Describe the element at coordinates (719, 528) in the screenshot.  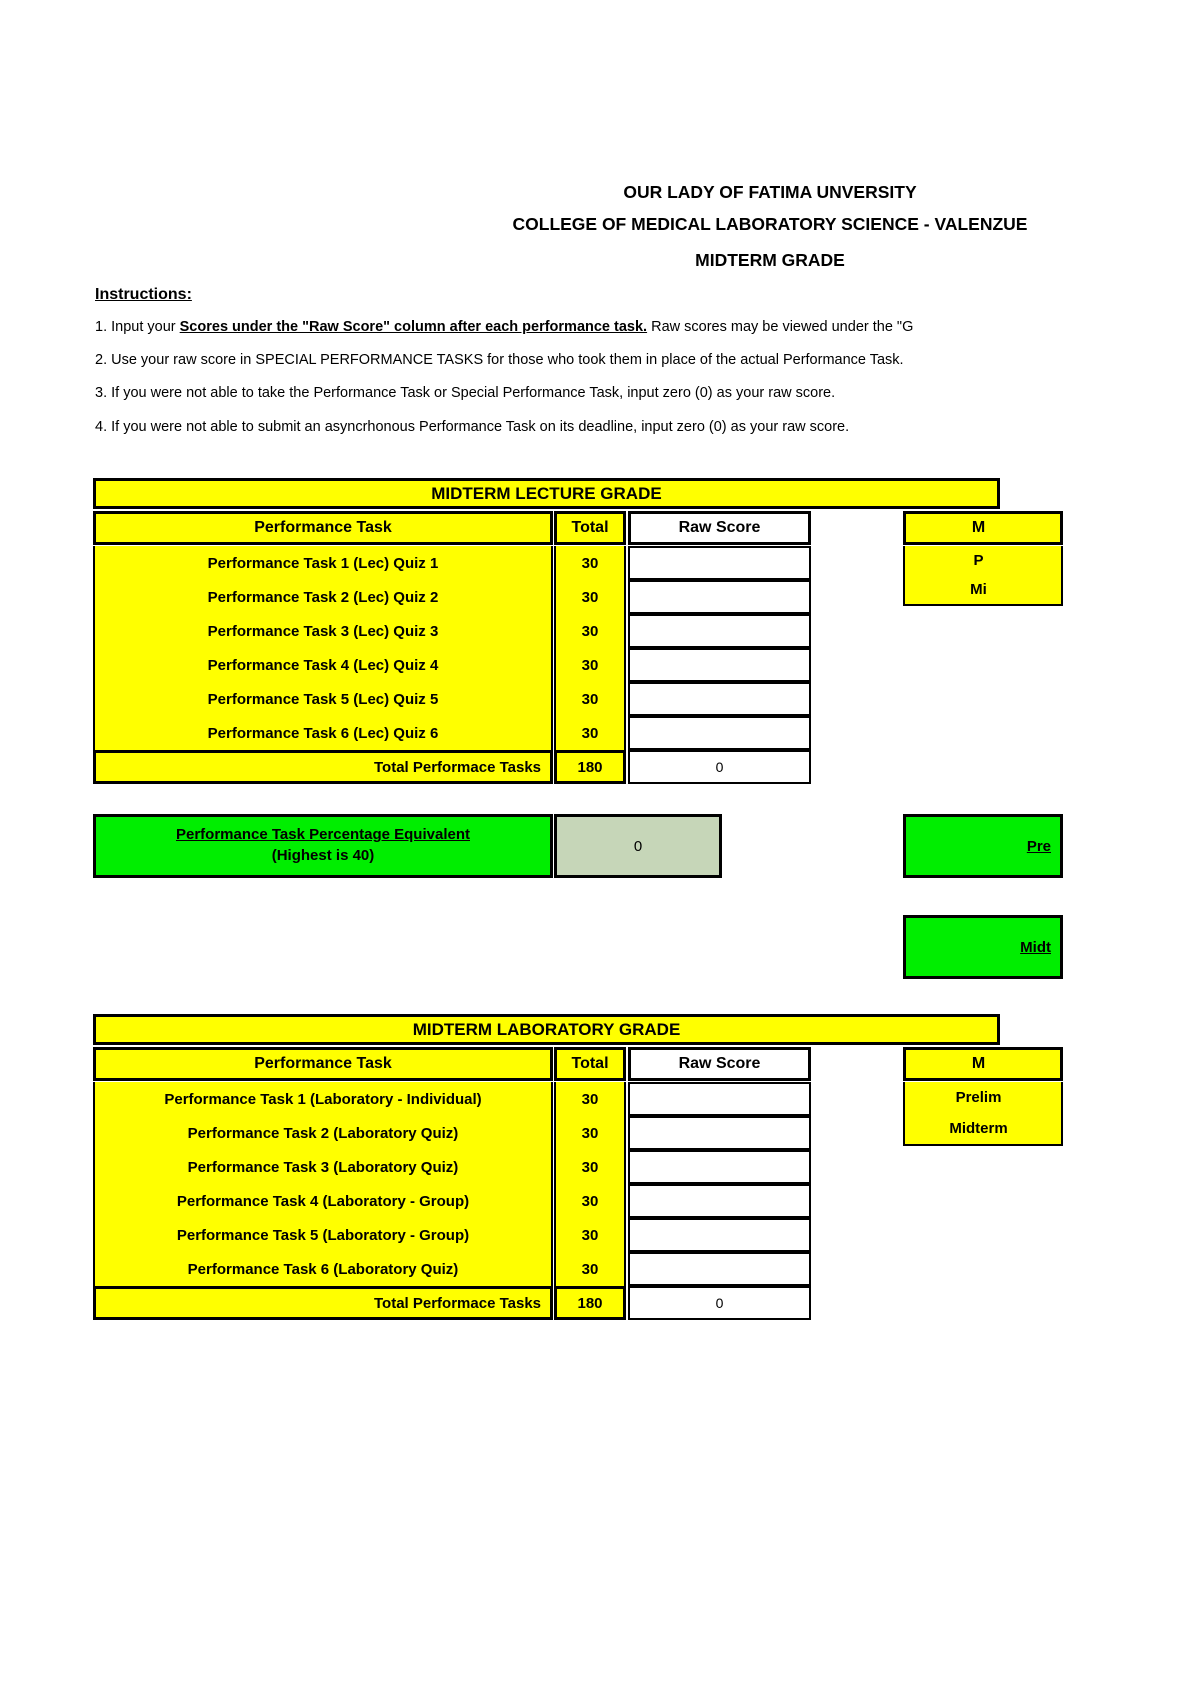
I see `lecture-col-header-raw: Raw Score` at that location.